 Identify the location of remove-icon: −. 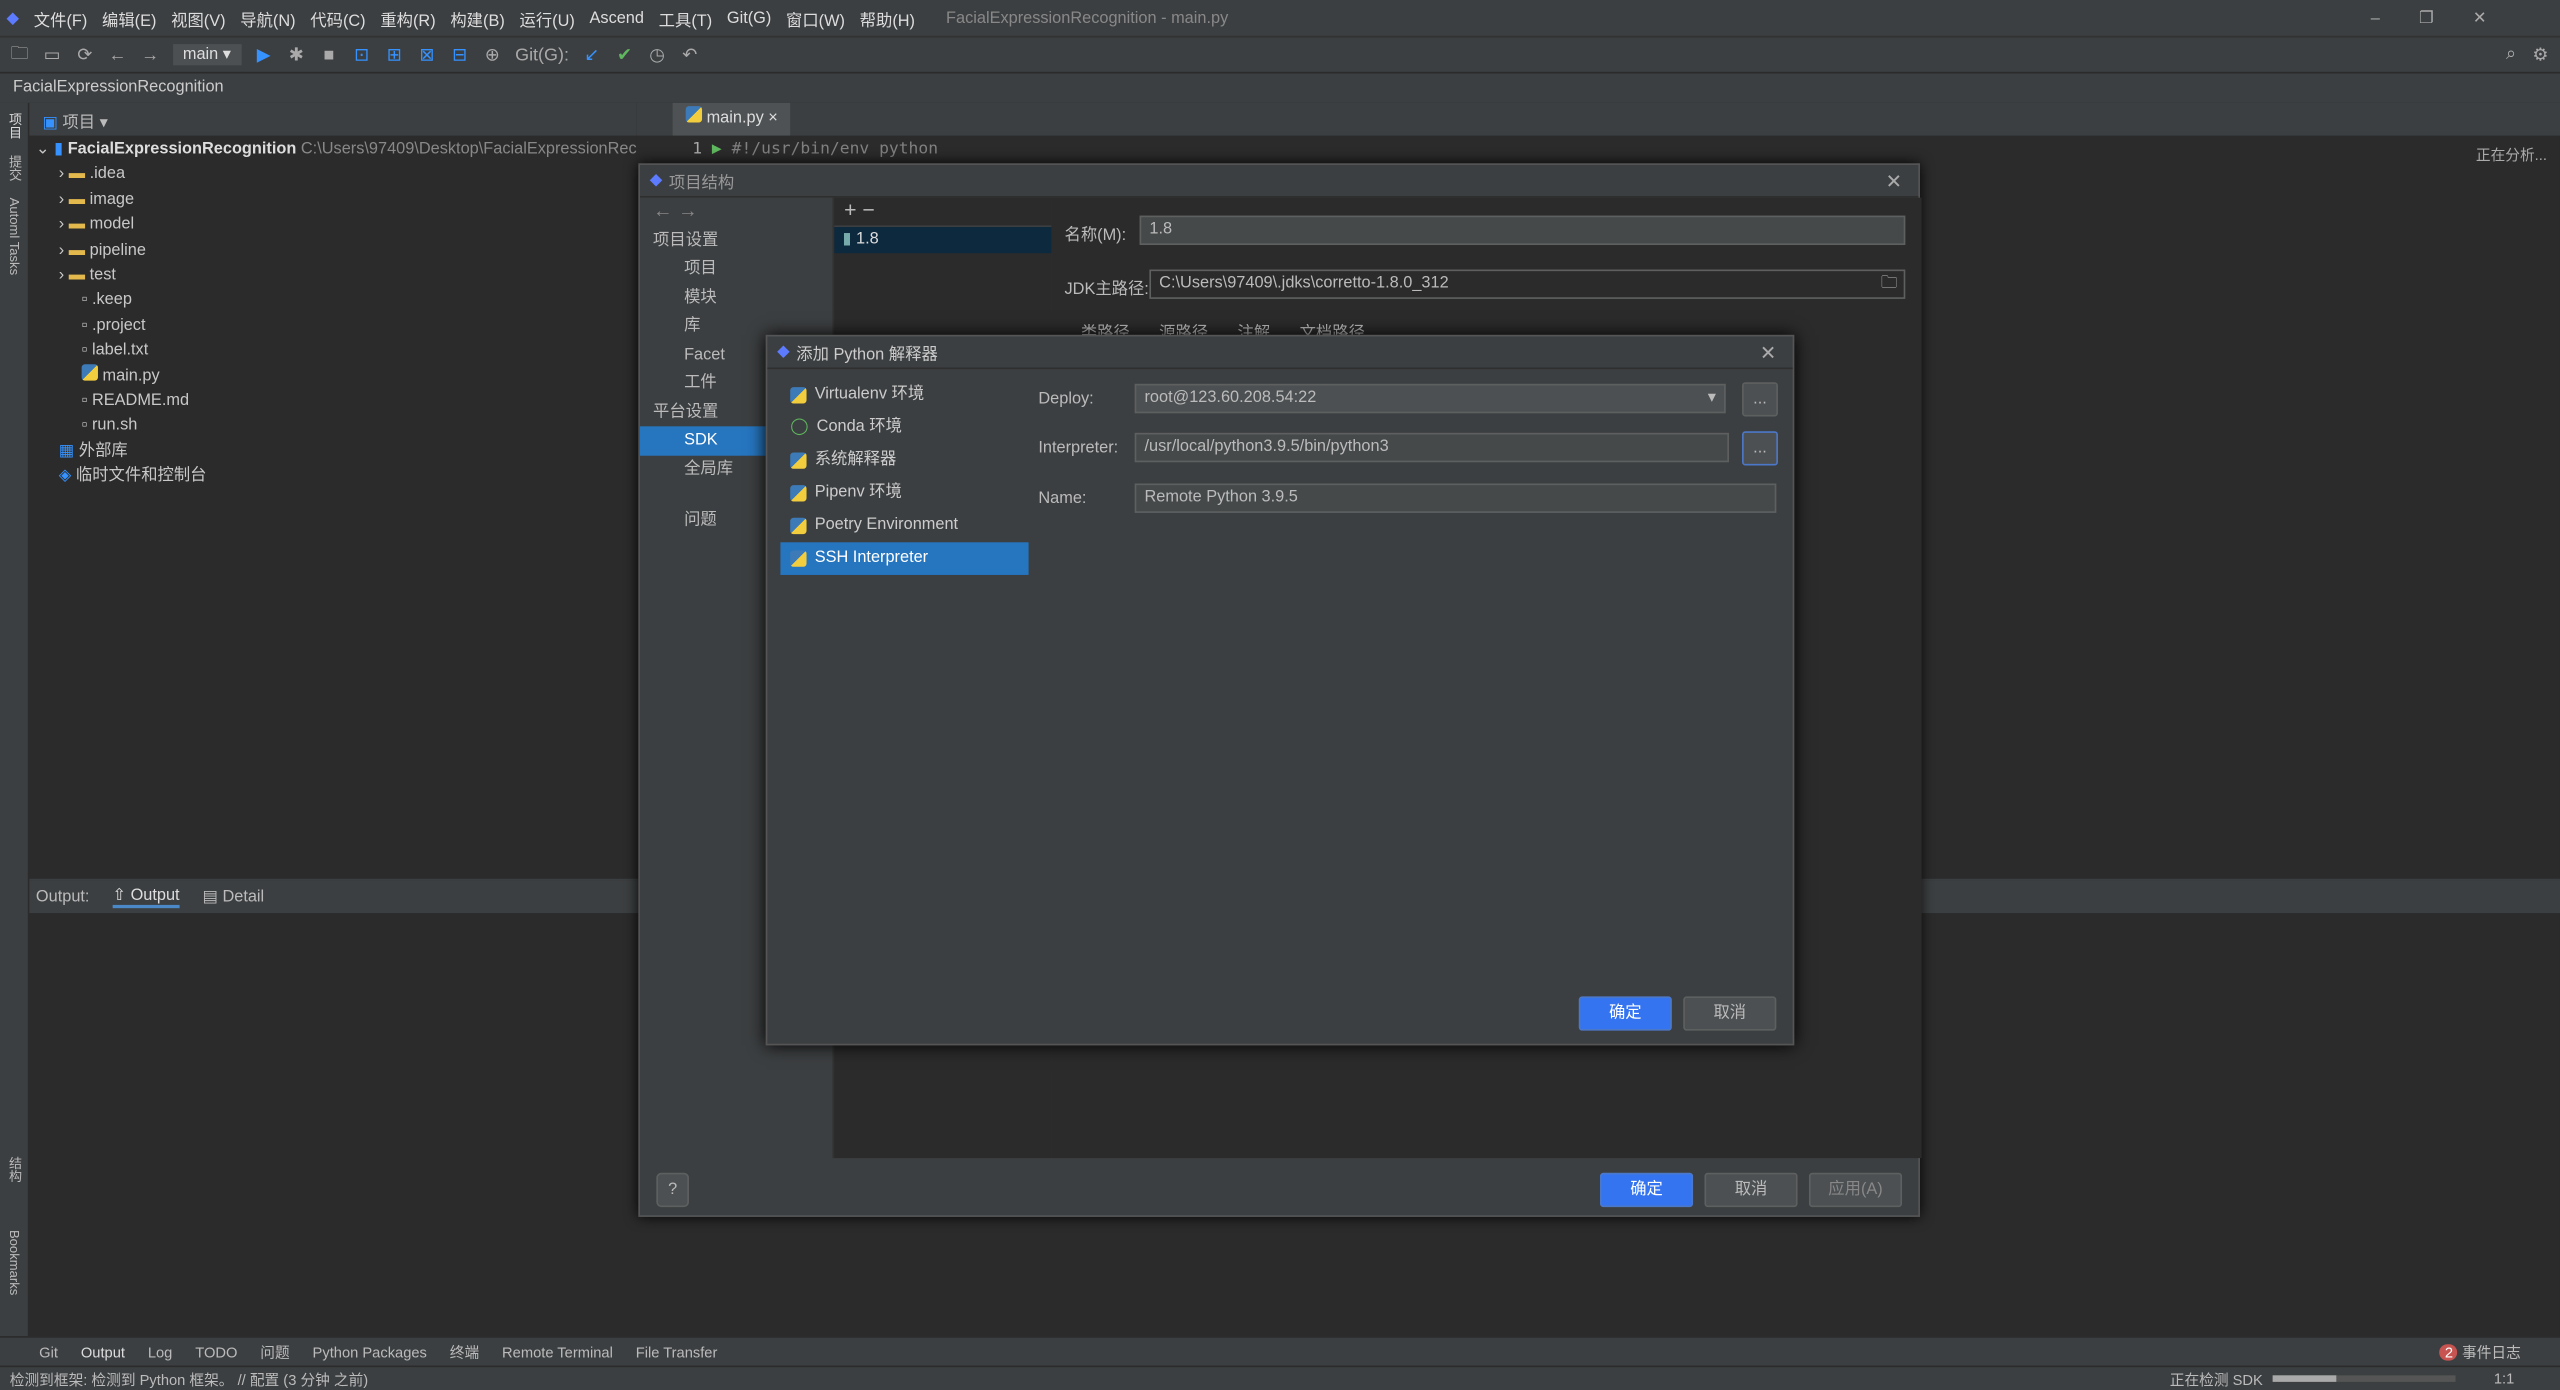
(868, 210).